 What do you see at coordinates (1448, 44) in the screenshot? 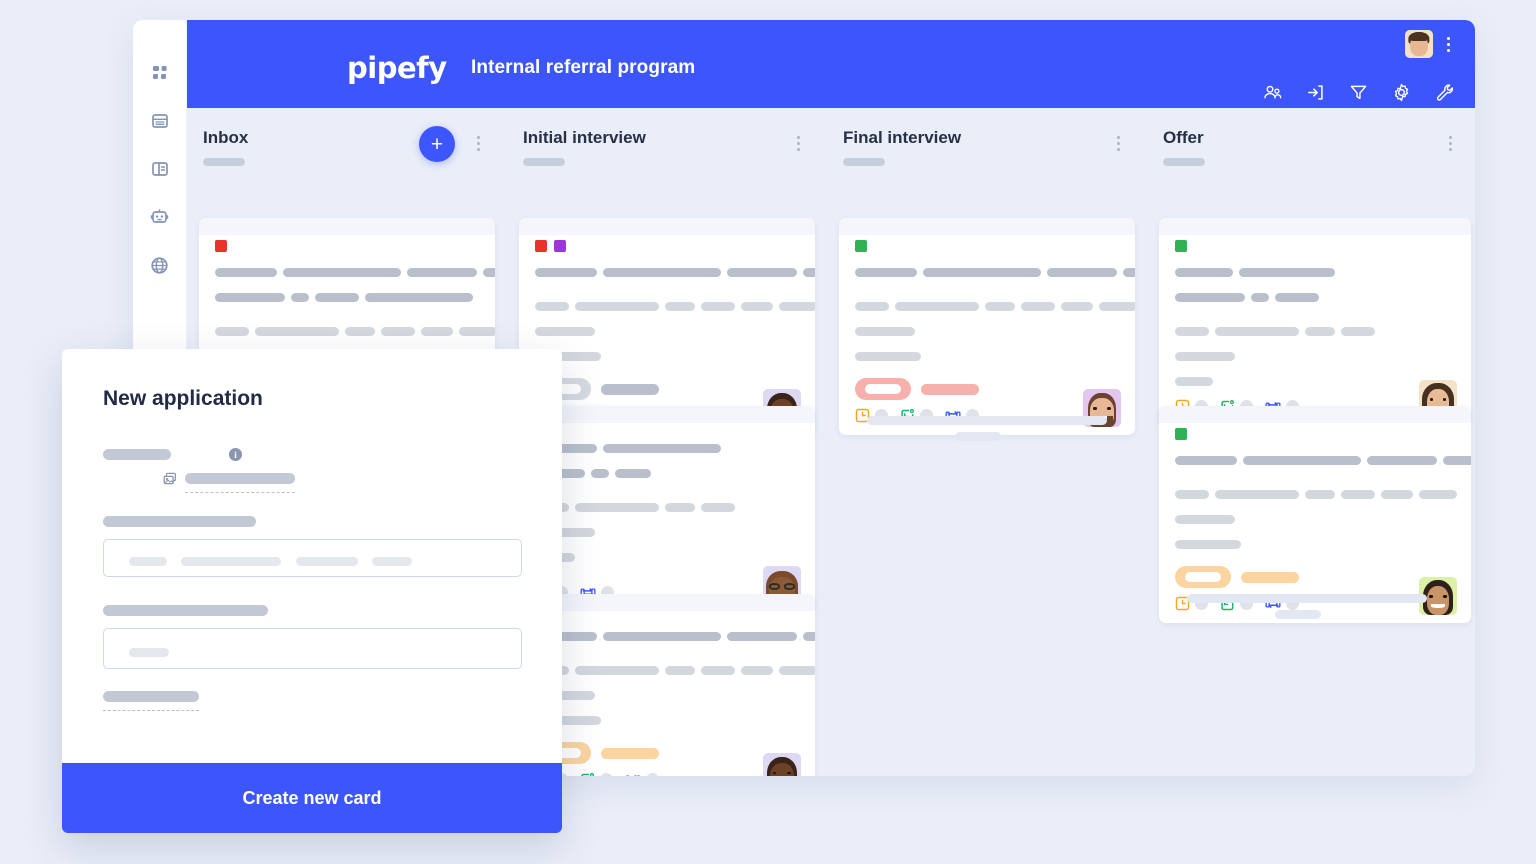
I see `header-kebab-menu` at bounding box center [1448, 44].